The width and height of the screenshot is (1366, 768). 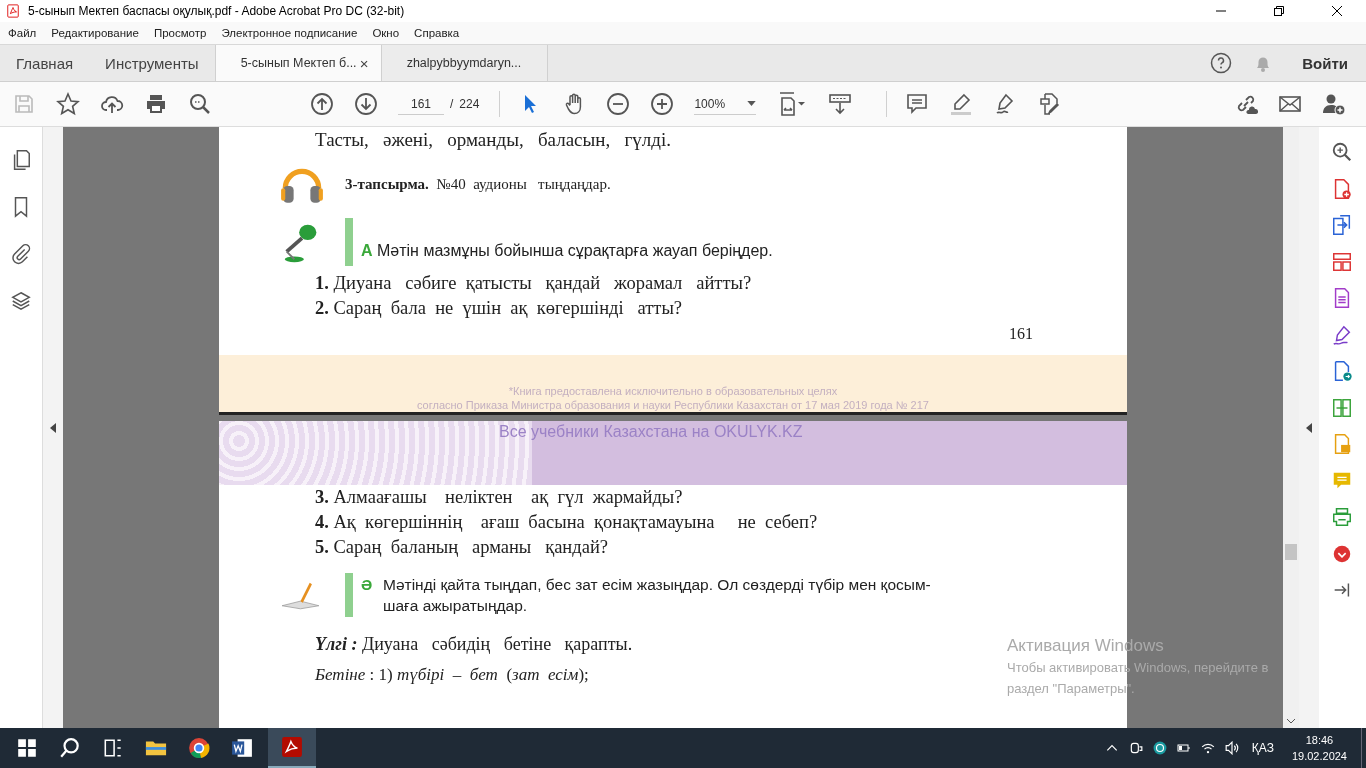 I want to click on zoom-out-icon, so click(x=618, y=104).